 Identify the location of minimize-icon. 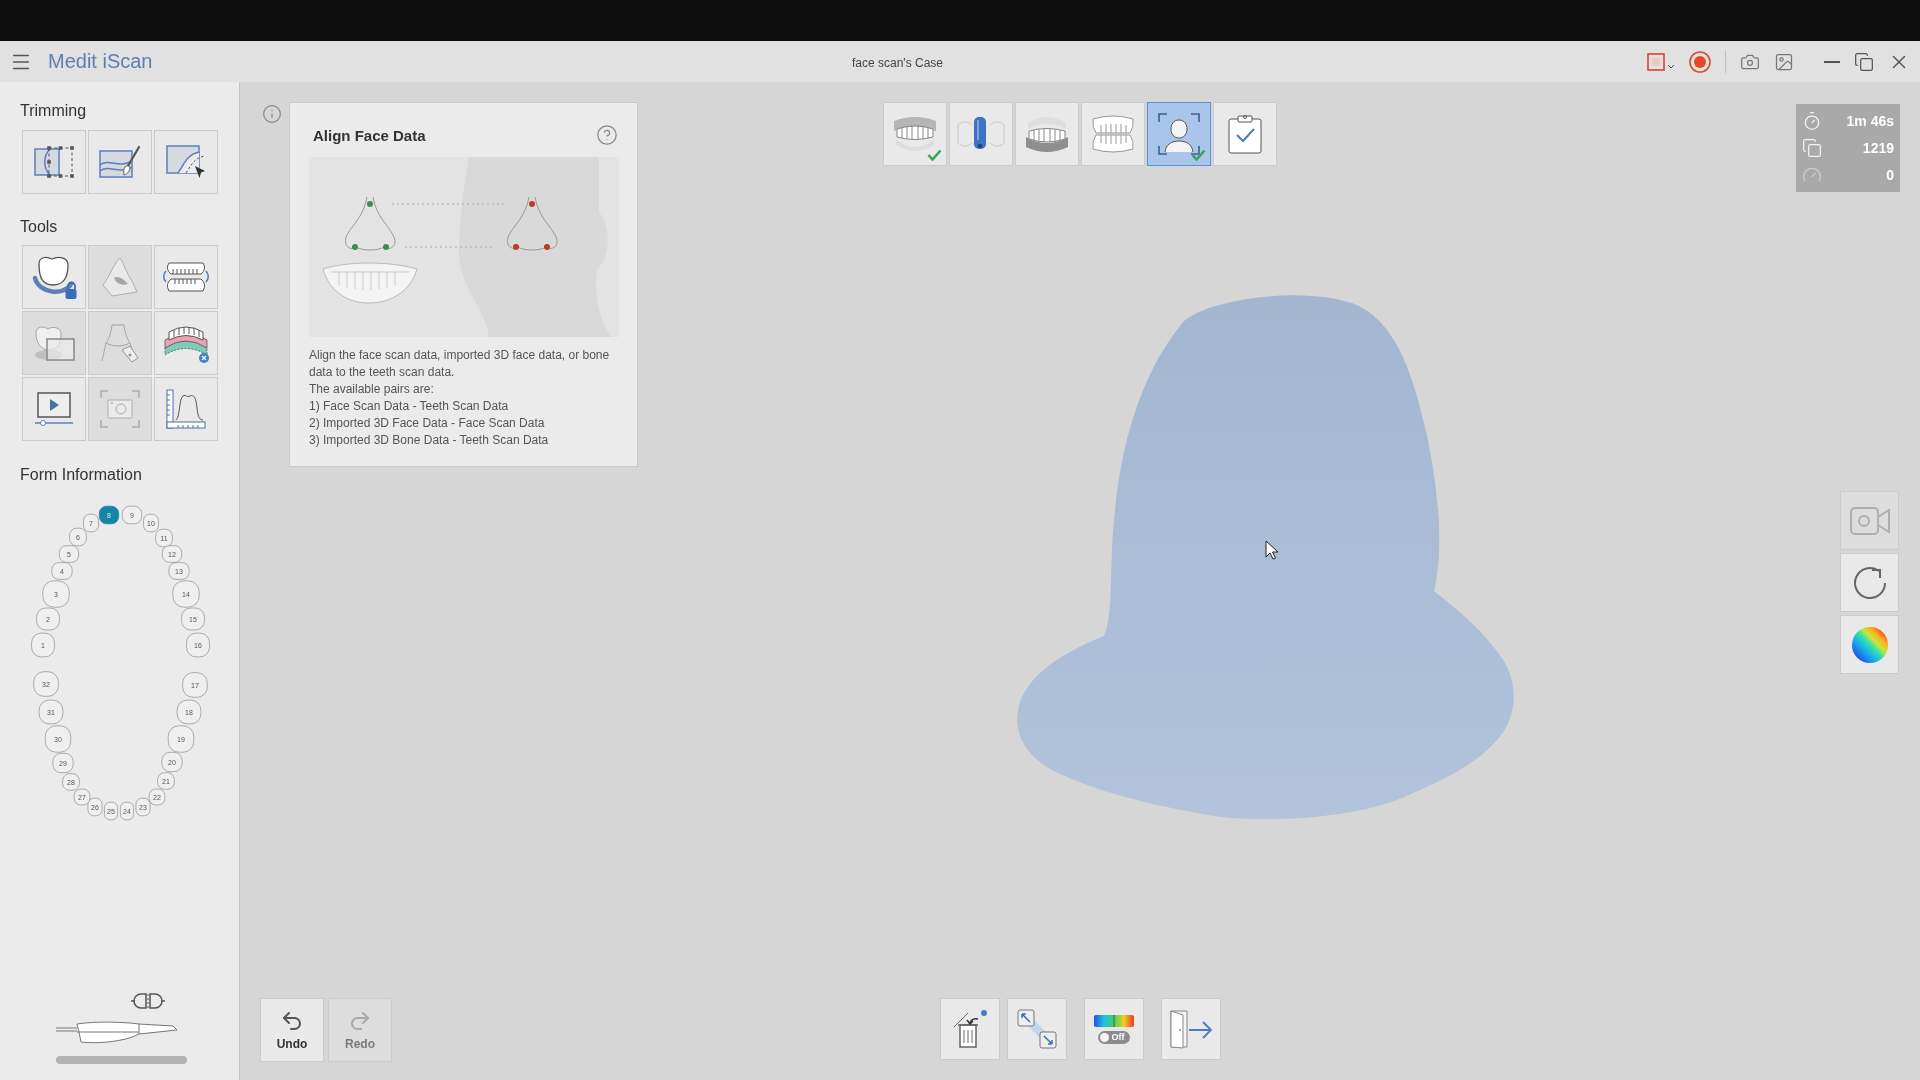
(1832, 61).